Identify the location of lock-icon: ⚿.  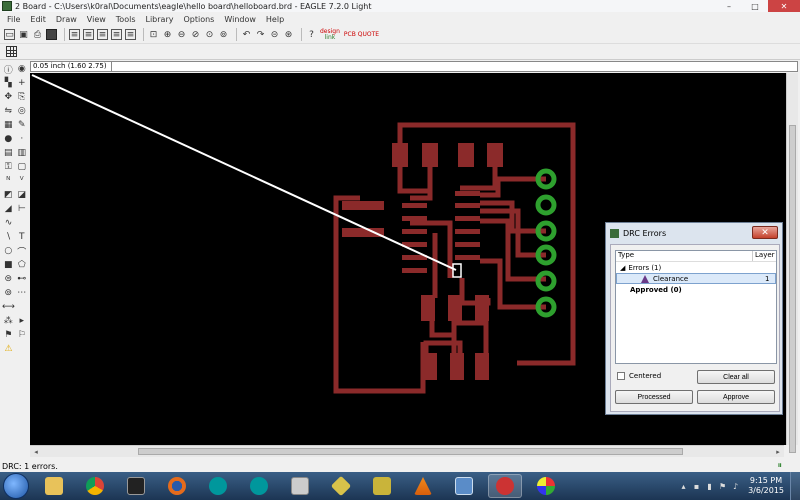
(8, 167).